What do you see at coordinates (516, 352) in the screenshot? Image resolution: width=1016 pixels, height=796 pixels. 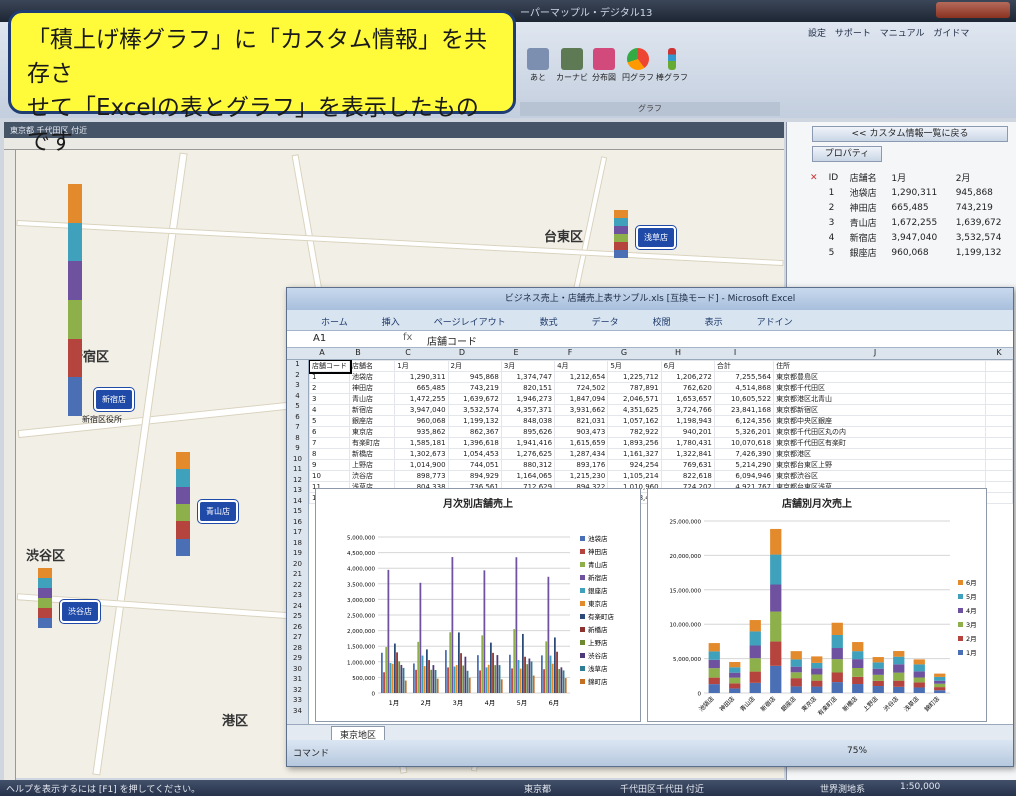 I see `column-header: E` at bounding box center [516, 352].